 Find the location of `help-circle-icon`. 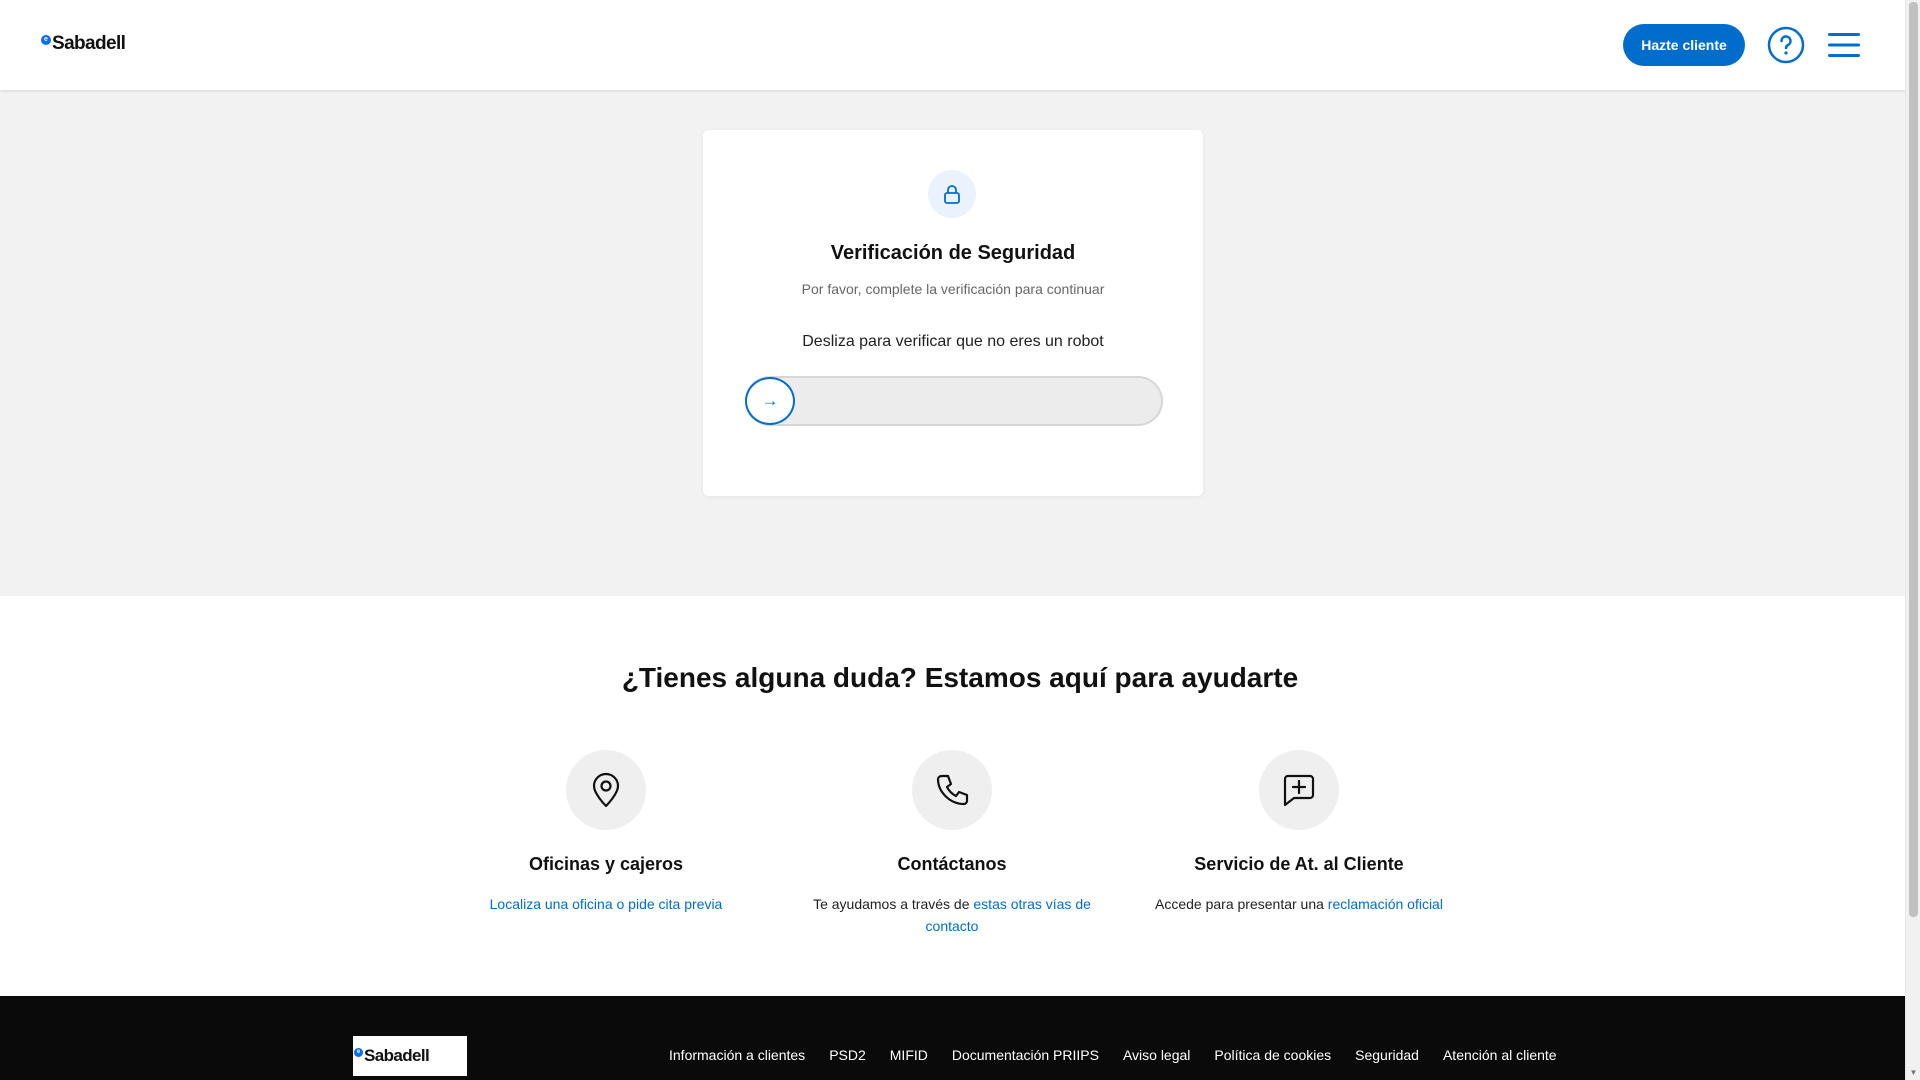

help-circle-icon is located at coordinates (1786, 45).